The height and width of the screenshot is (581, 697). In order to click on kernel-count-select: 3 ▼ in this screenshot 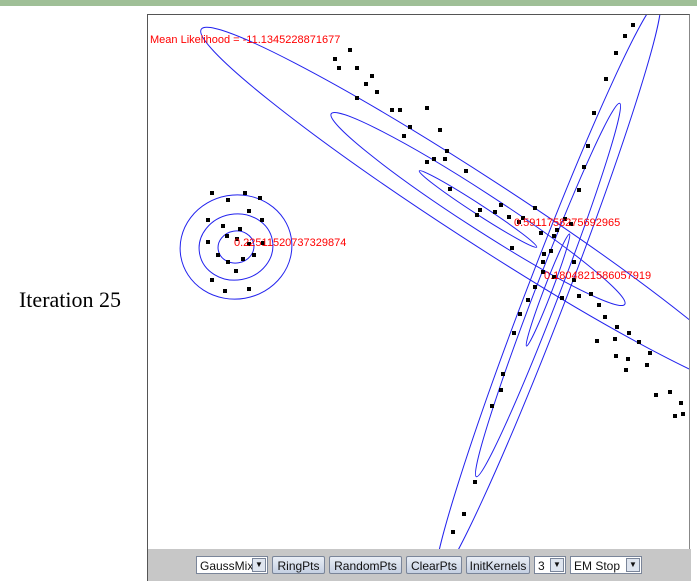, I will do `click(550, 565)`.